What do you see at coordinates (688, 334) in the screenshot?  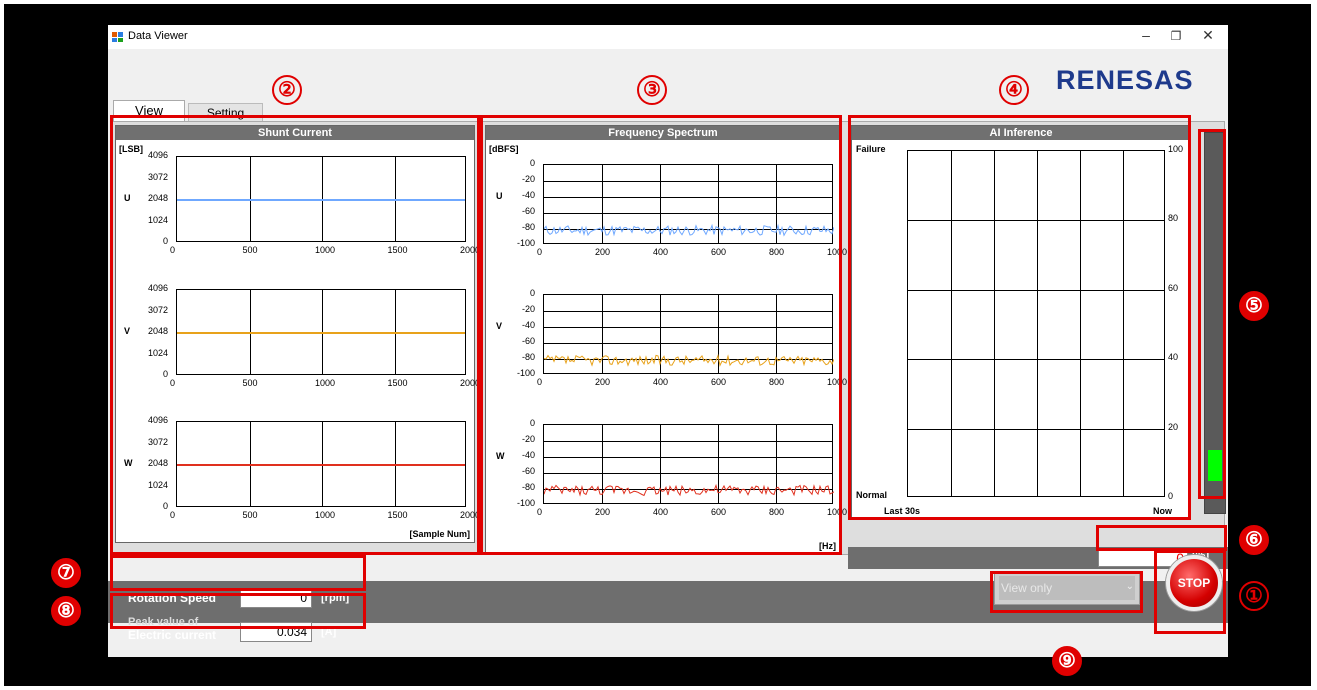 I see `spectrum-plot-v` at bounding box center [688, 334].